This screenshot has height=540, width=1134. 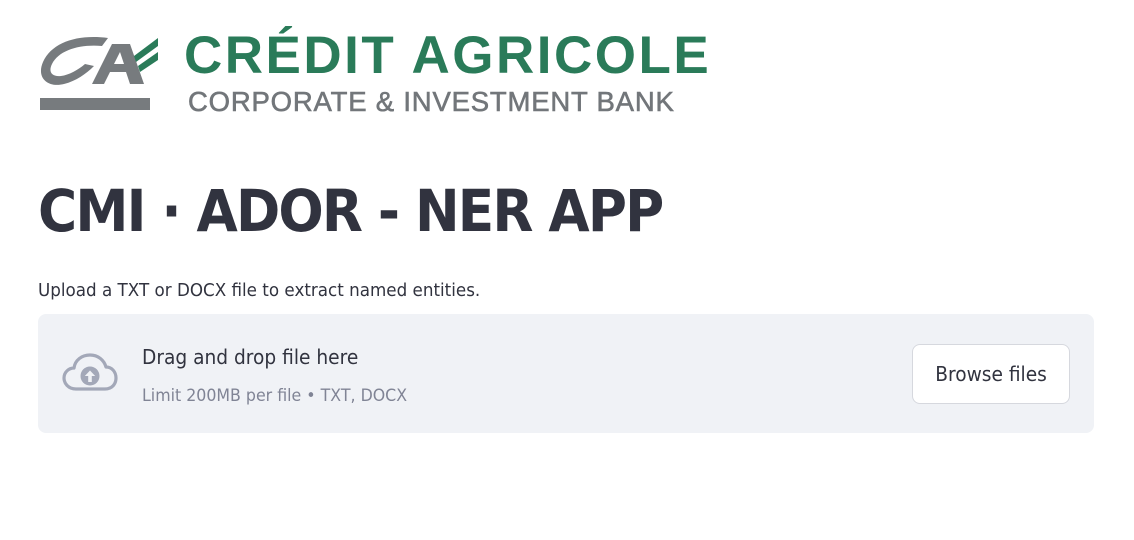 I want to click on logo-brand-subtitle: CORPORATE & INVESTMENT BANK, so click(x=431, y=101).